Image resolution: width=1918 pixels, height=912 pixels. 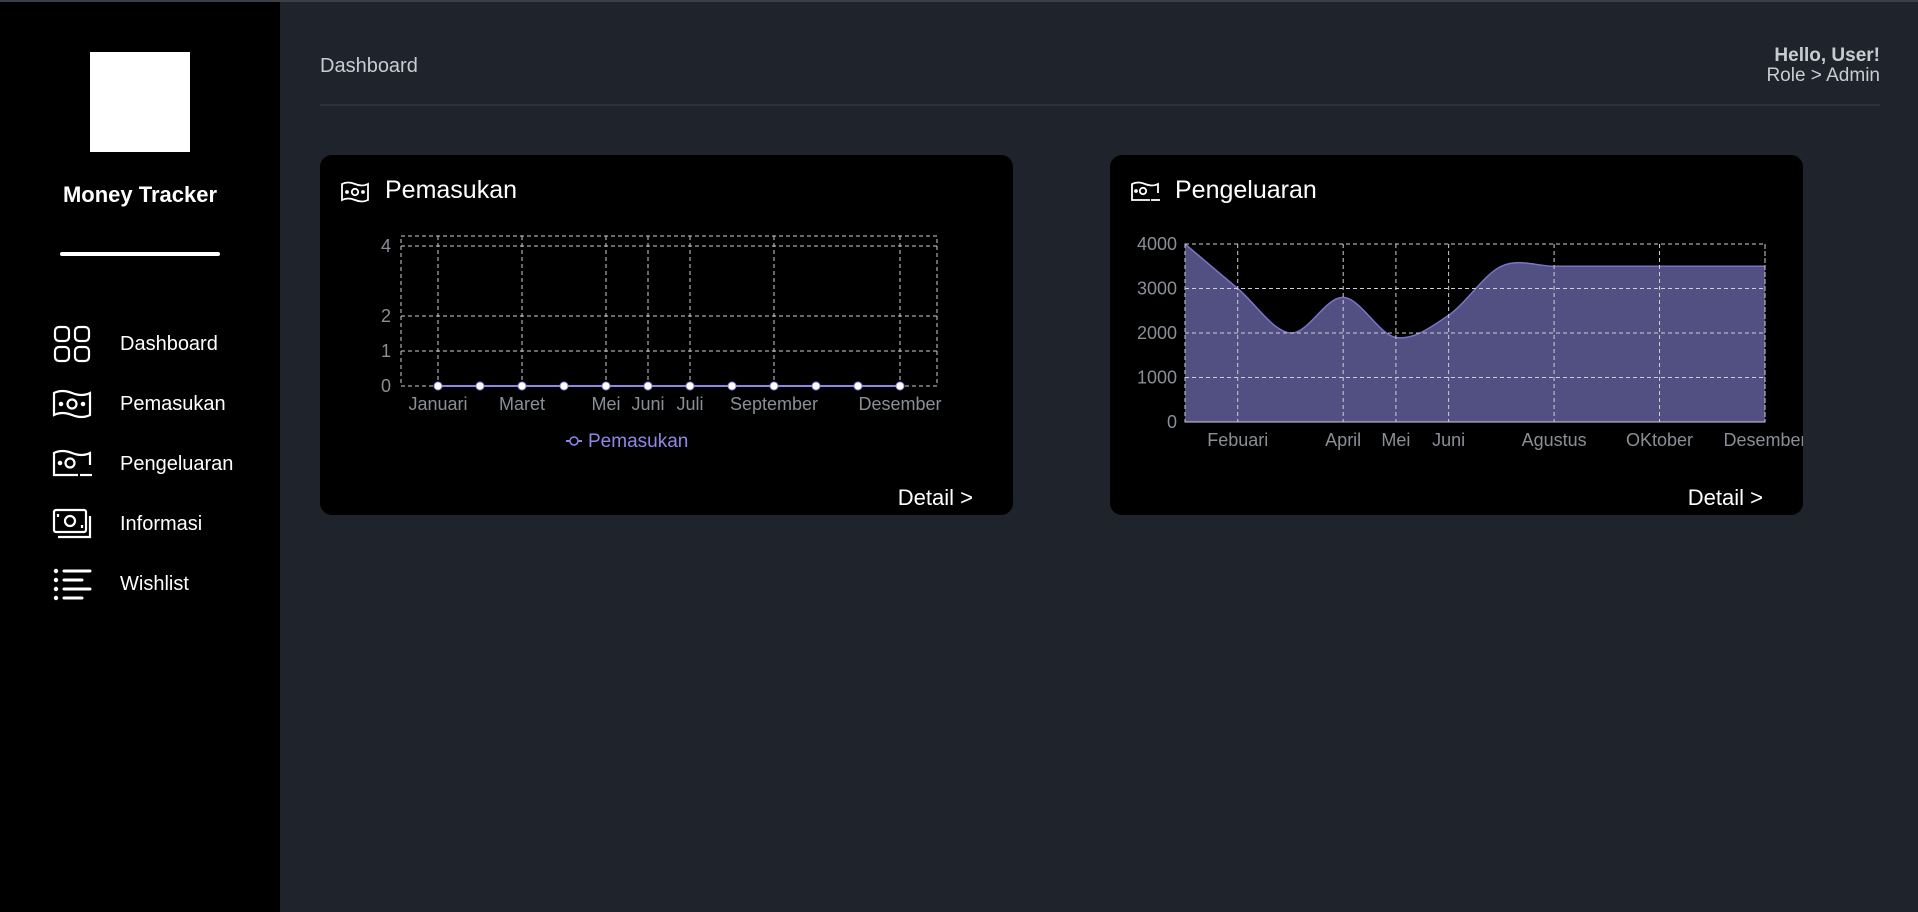 I want to click on x-tick-label: Agustus, so click(x=1554, y=440).